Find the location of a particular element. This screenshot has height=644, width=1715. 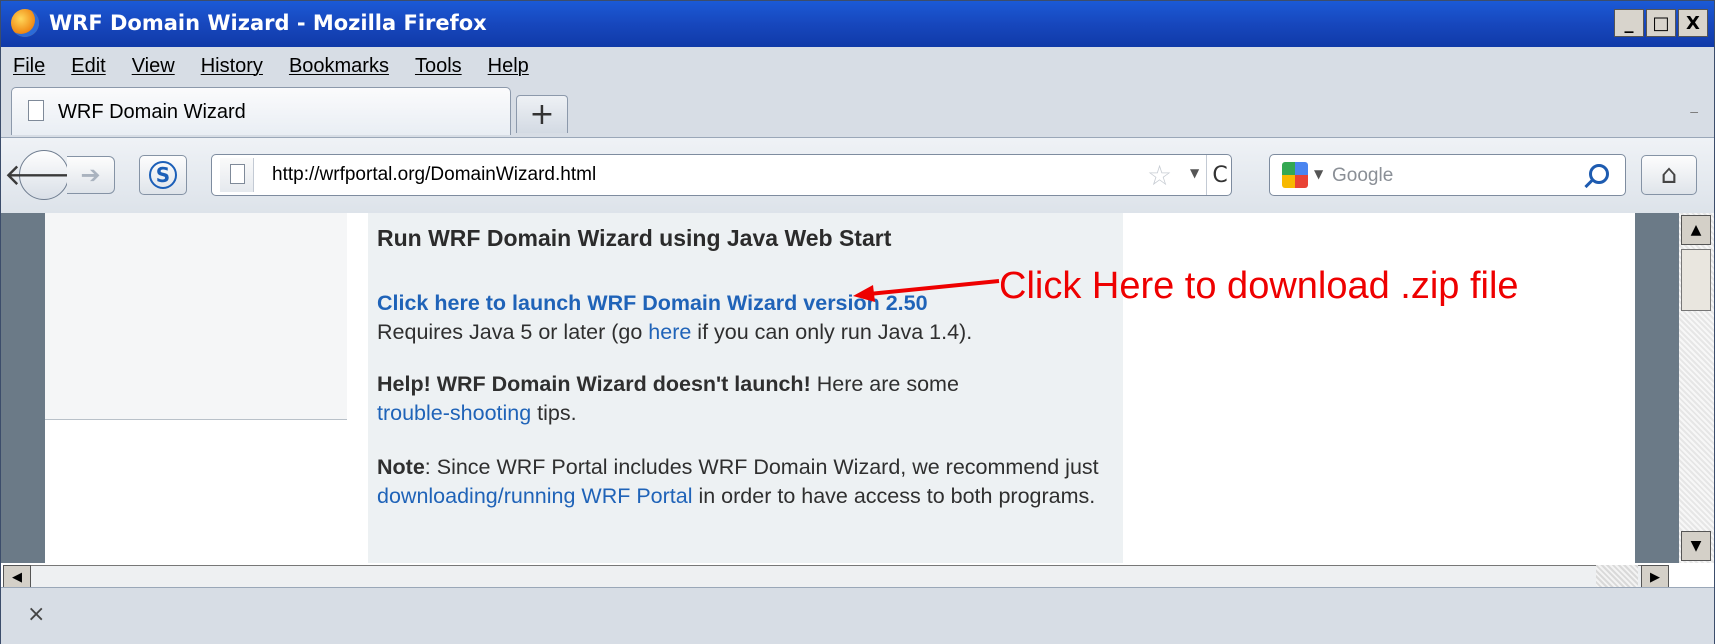

vertical-scroll-thumb is located at coordinates (1696, 280).